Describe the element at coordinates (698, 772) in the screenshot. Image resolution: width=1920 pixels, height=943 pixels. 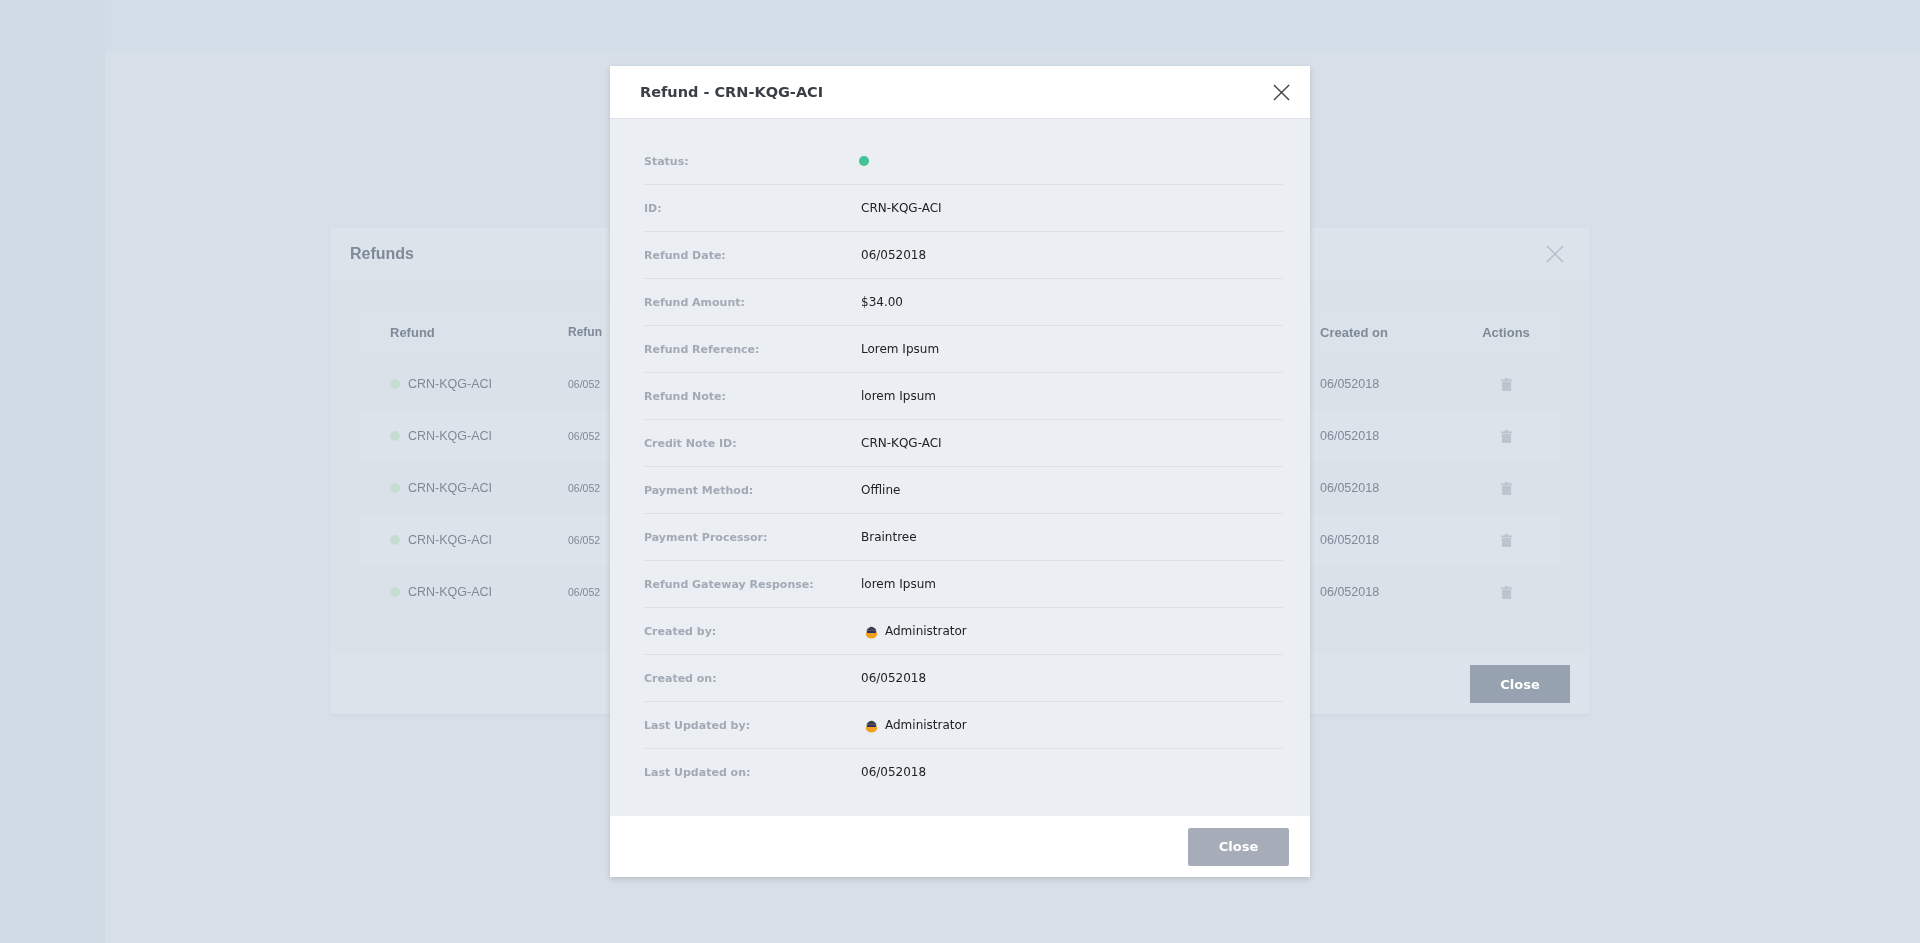
I see `field-label: Last Updated on:` at that location.